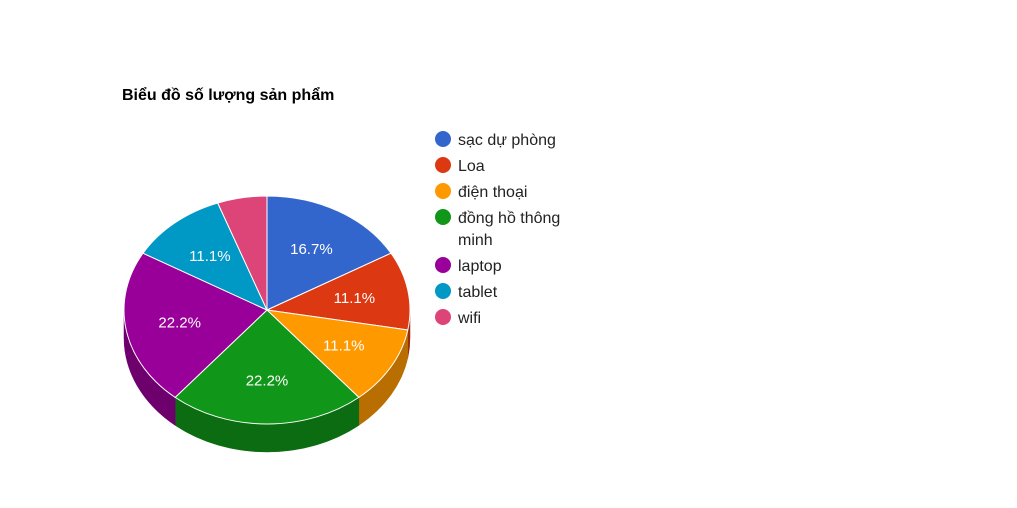 This screenshot has width=1017, height=508. Describe the element at coordinates (507, 140) in the screenshot. I see `legend-label: sạc dự phòng` at that location.